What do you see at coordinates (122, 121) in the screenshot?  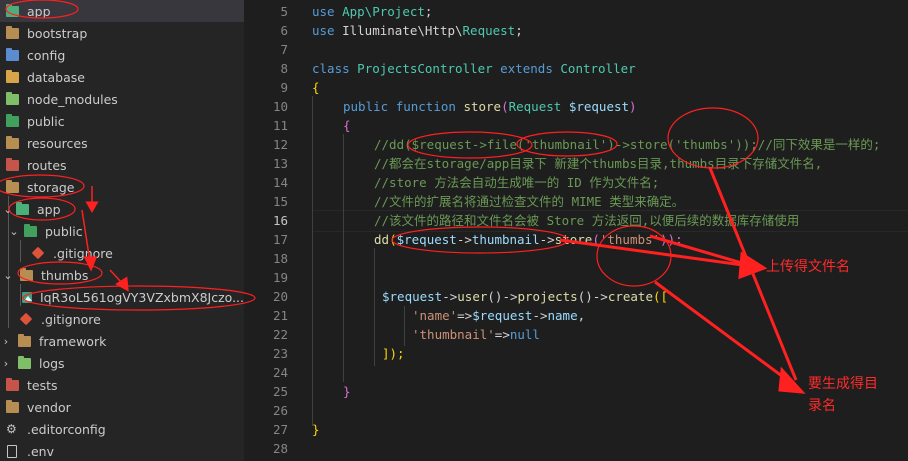 I see `tree-item-public: public` at bounding box center [122, 121].